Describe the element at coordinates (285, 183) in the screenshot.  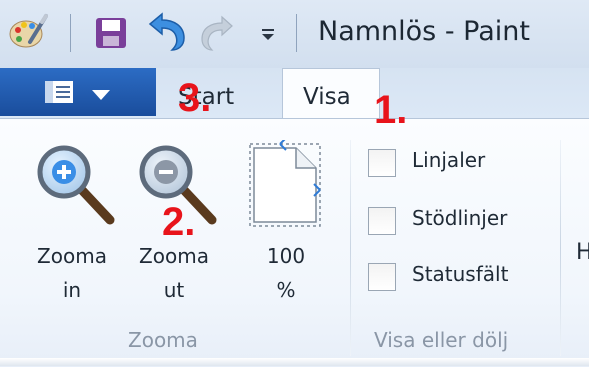
I see `page-actual-size-icon` at that location.